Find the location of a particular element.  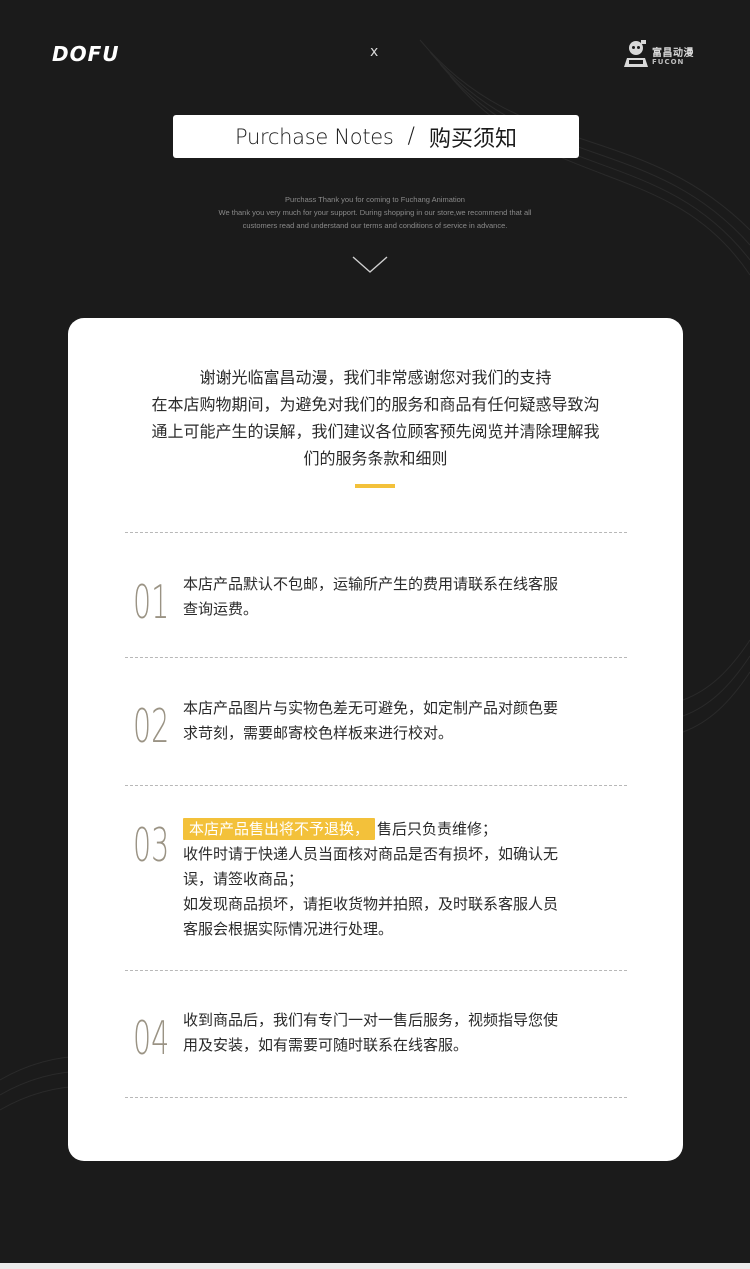

fucon-logo-english: FUCON is located at coordinates (668, 62).